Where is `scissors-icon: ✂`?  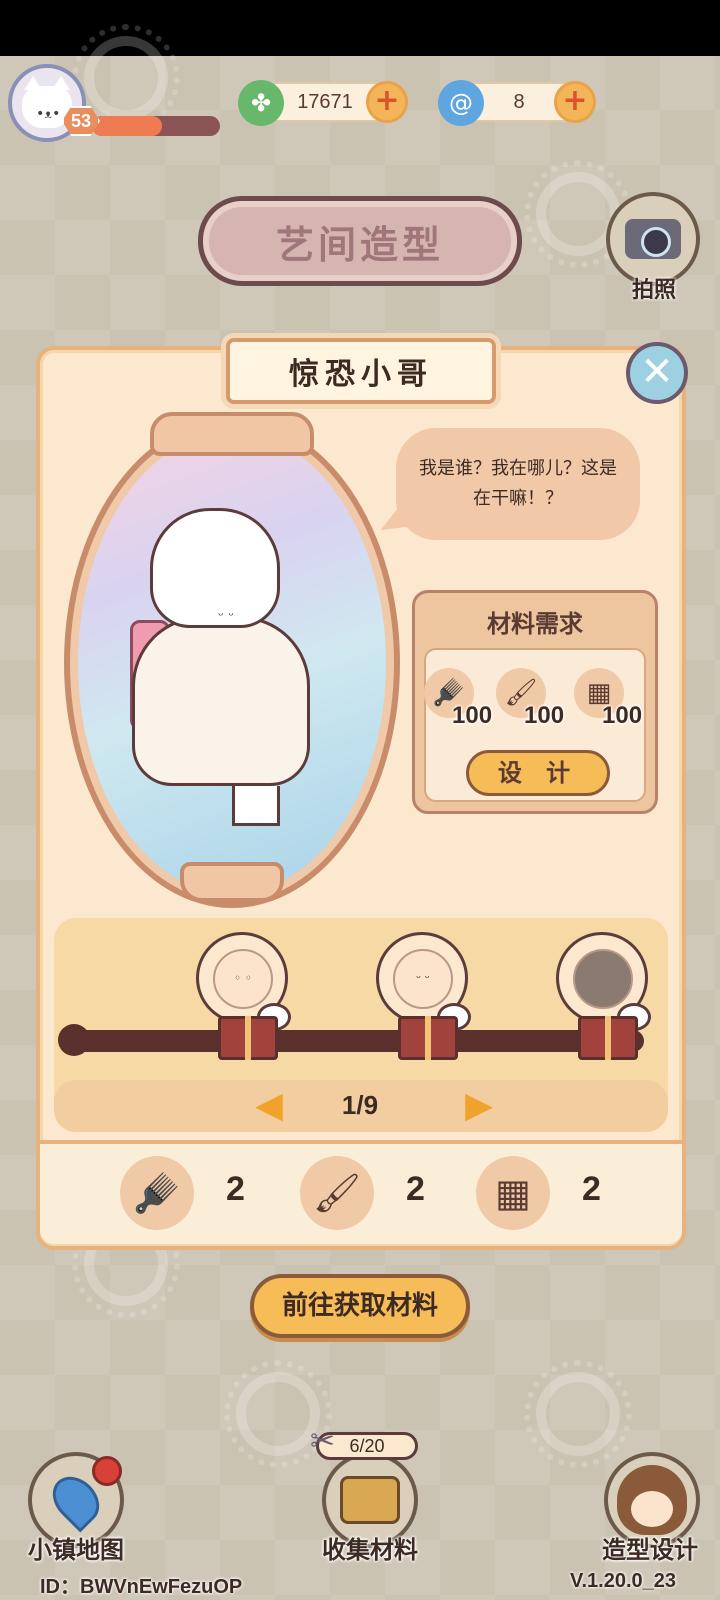 scissors-icon: ✂ is located at coordinates (323, 1441).